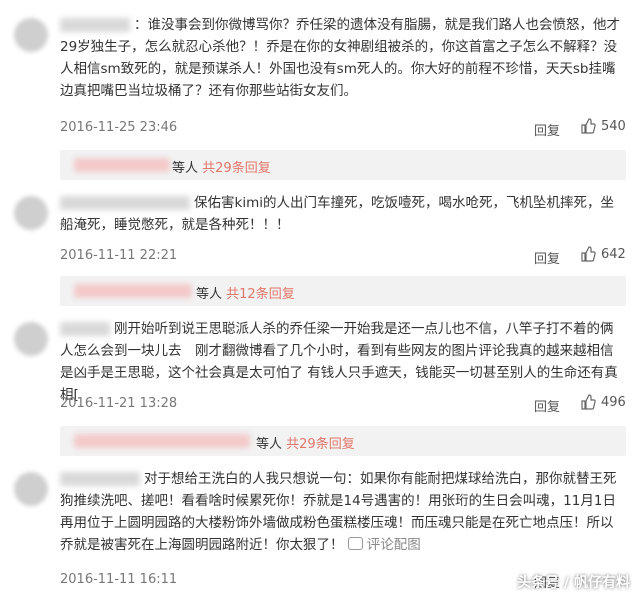 The image size is (640, 600). I want to click on image-comment-icon, so click(355, 543).